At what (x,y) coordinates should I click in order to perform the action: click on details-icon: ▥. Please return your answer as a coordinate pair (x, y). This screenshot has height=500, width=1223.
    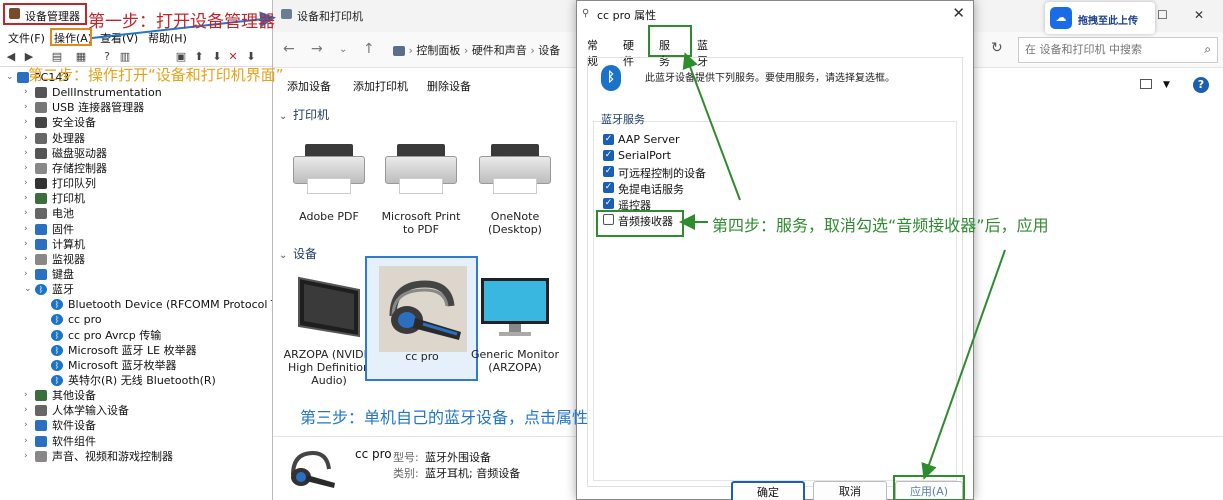
    Looking at the image, I should click on (125, 56).